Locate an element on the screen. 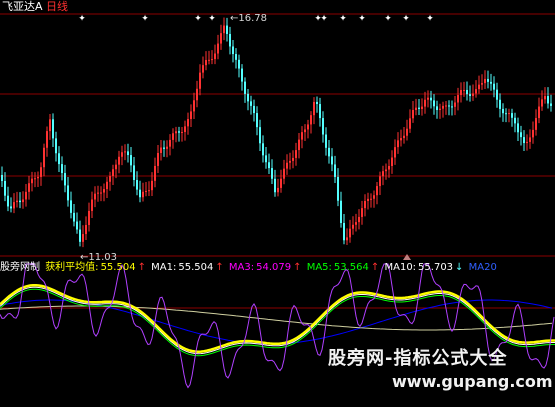 The height and width of the screenshot is (407, 555). watermark-url: www.gupang.com is located at coordinates (472, 381).